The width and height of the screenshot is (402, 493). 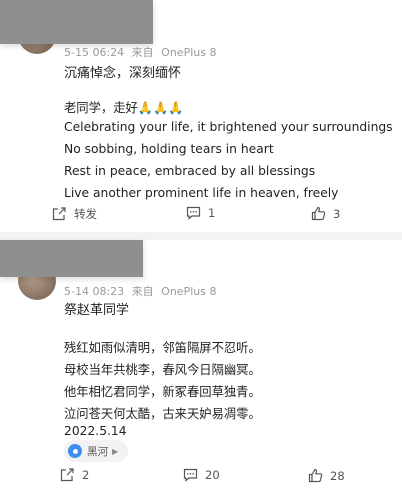 What do you see at coordinates (190, 171) in the screenshot?
I see `post-line: Rest in peace, embraced by all blessings` at bounding box center [190, 171].